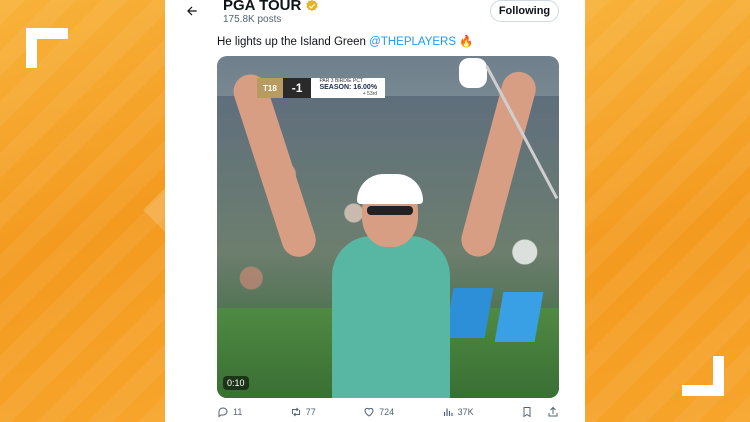 The height and width of the screenshot is (422, 750). I want to click on posts-count: 175.8K posts, so click(252, 19).